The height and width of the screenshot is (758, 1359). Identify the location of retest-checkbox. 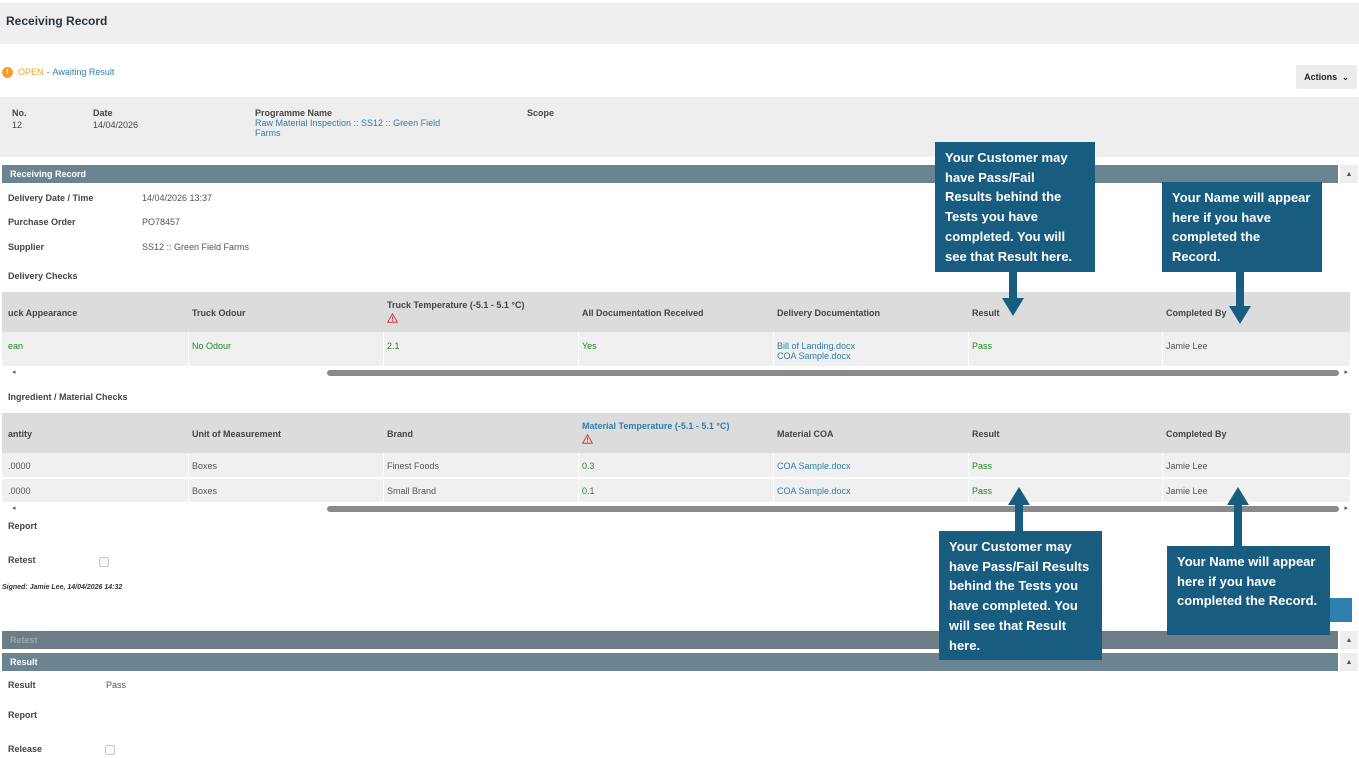
(104, 562).